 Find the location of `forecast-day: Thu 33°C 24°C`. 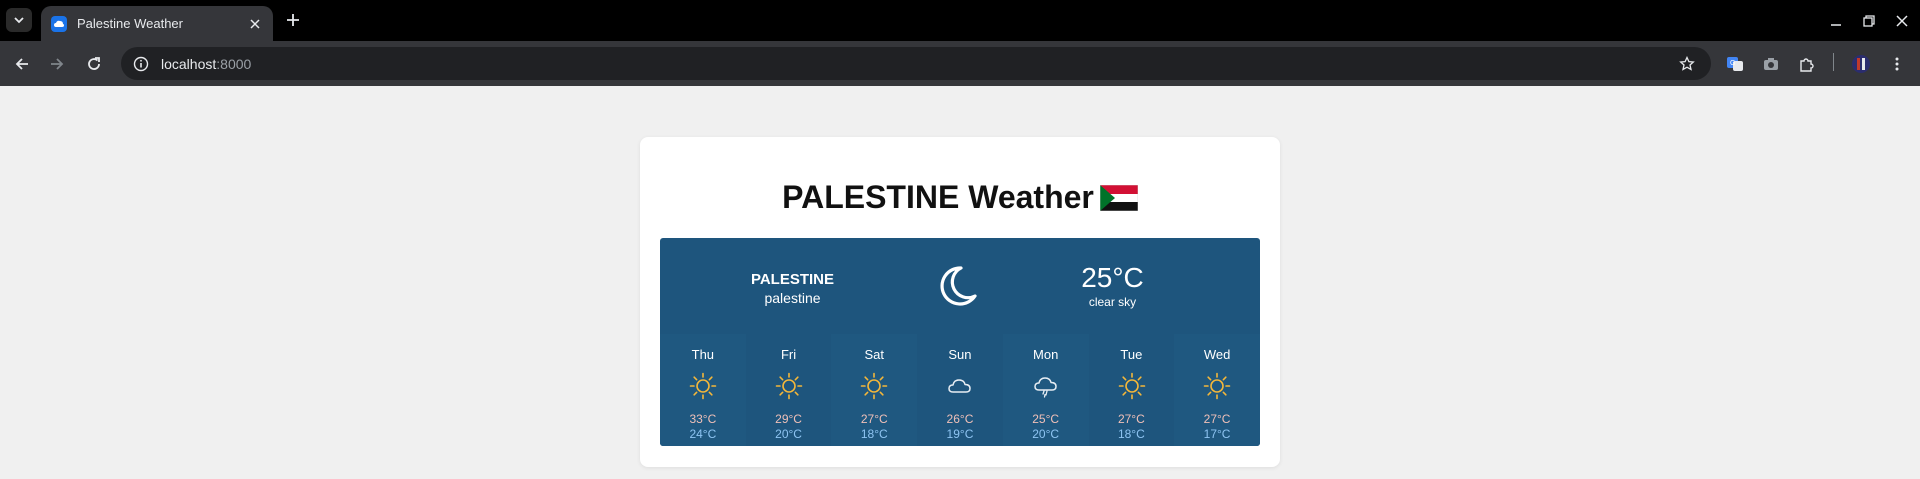

forecast-day: Thu 33°C 24°C is located at coordinates (703, 390).